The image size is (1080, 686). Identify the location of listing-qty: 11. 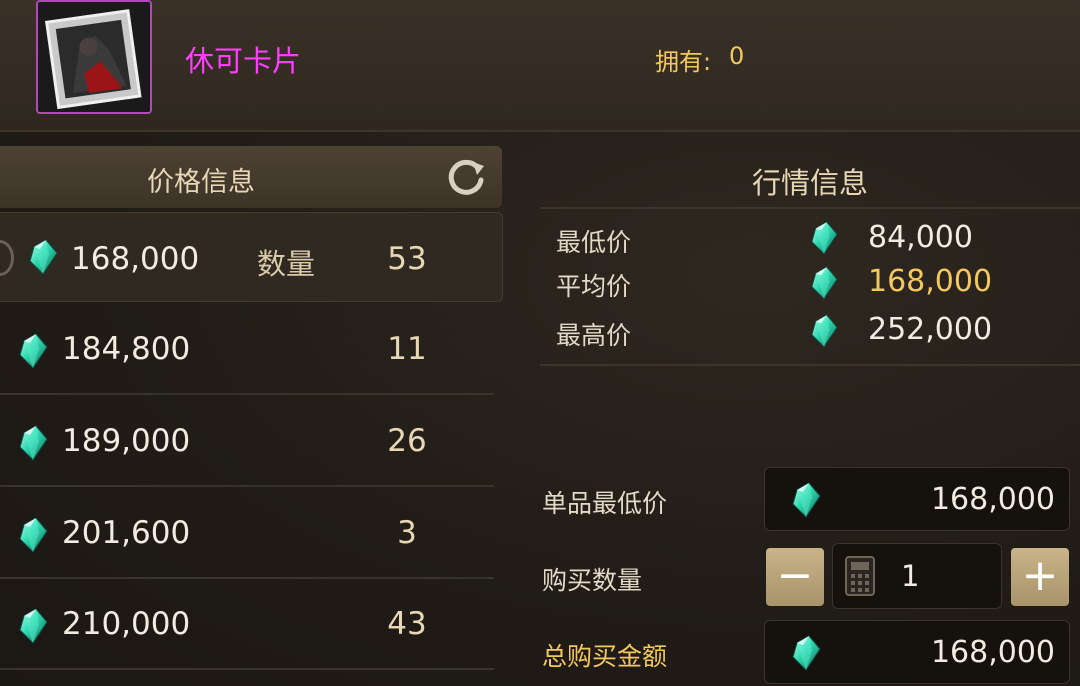
(407, 349).